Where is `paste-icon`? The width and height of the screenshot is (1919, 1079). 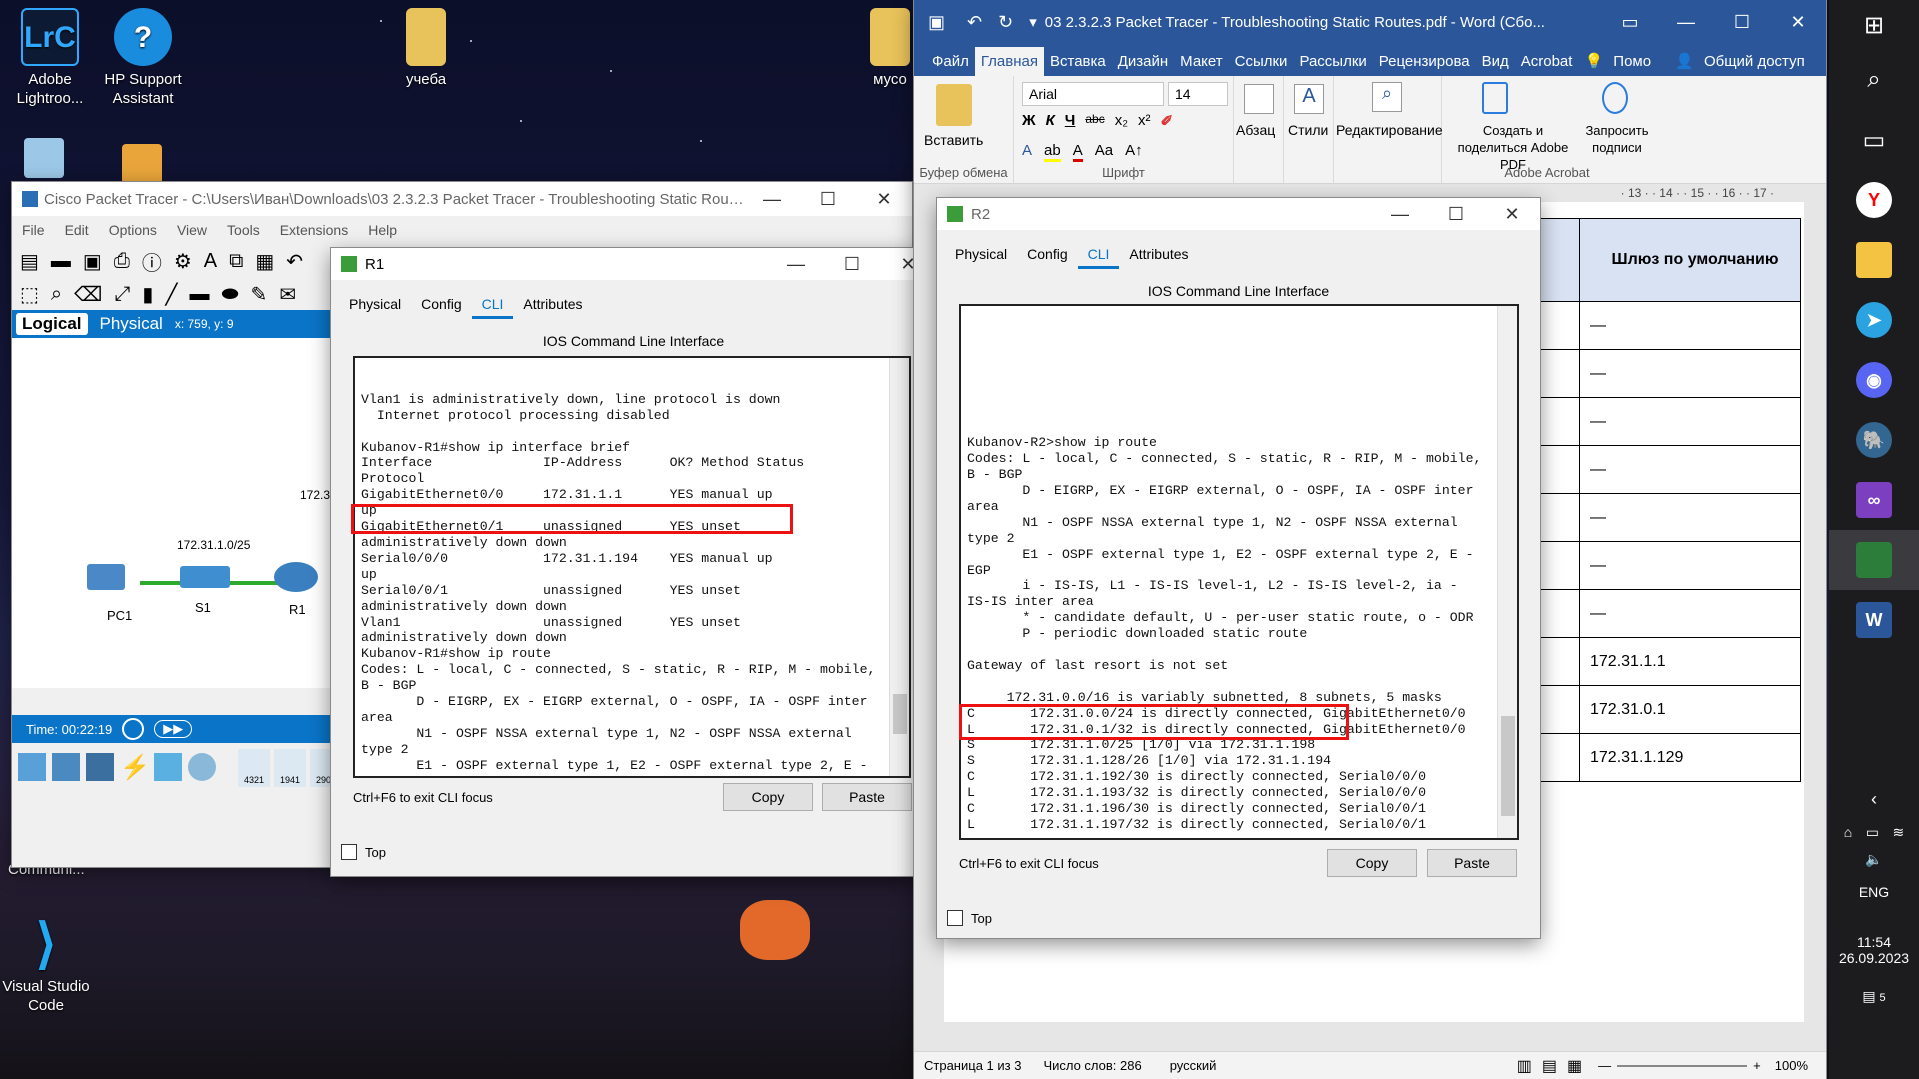 paste-icon is located at coordinates (954, 105).